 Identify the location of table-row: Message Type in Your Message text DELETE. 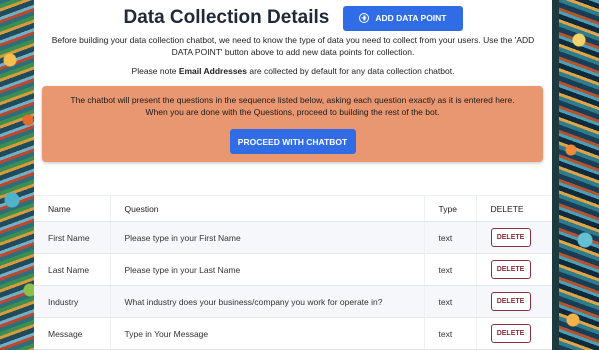
(293, 333).